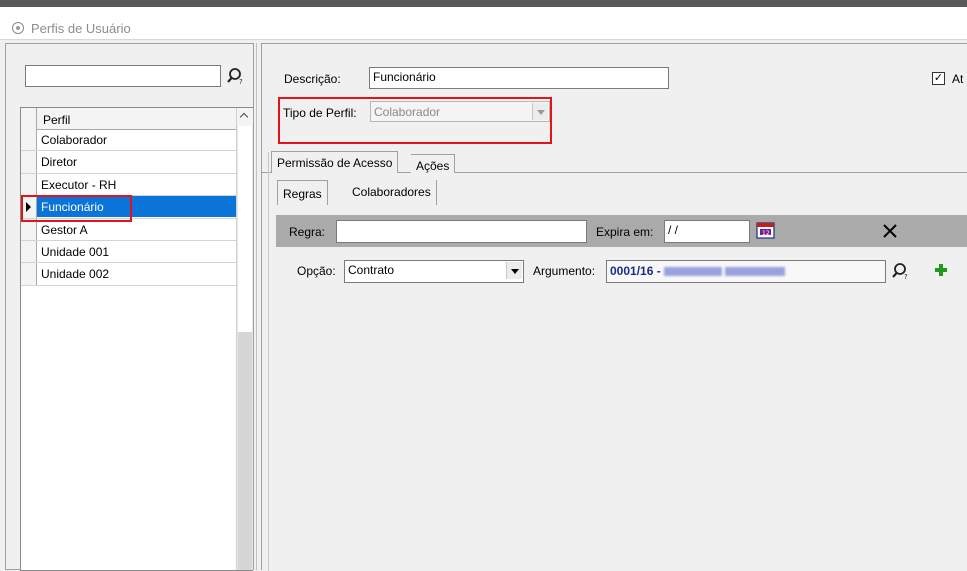 The width and height of the screenshot is (967, 571). What do you see at coordinates (316, 271) in the screenshot?
I see `opcao-label: Opção:` at bounding box center [316, 271].